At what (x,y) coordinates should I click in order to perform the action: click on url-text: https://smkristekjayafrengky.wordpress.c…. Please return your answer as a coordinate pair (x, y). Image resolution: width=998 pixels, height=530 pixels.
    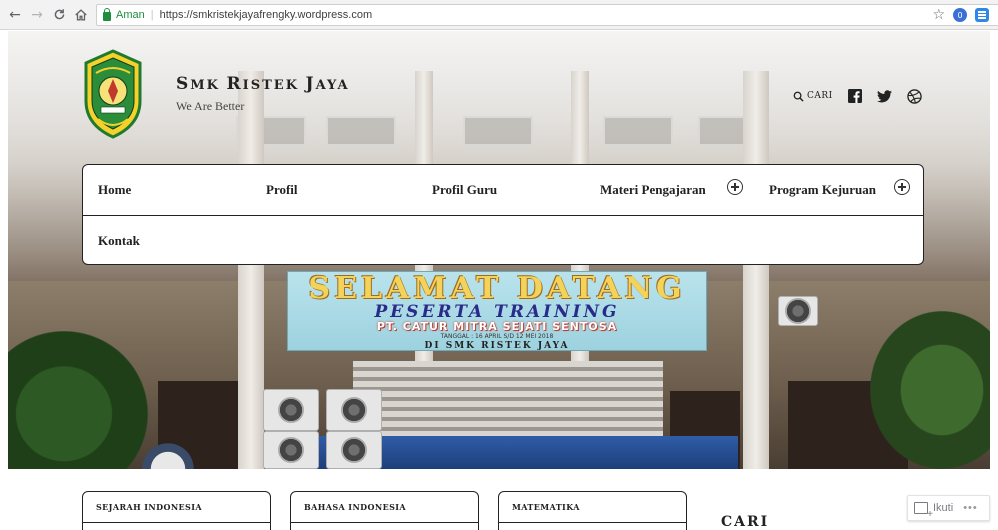
    Looking at the image, I should click on (266, 15).